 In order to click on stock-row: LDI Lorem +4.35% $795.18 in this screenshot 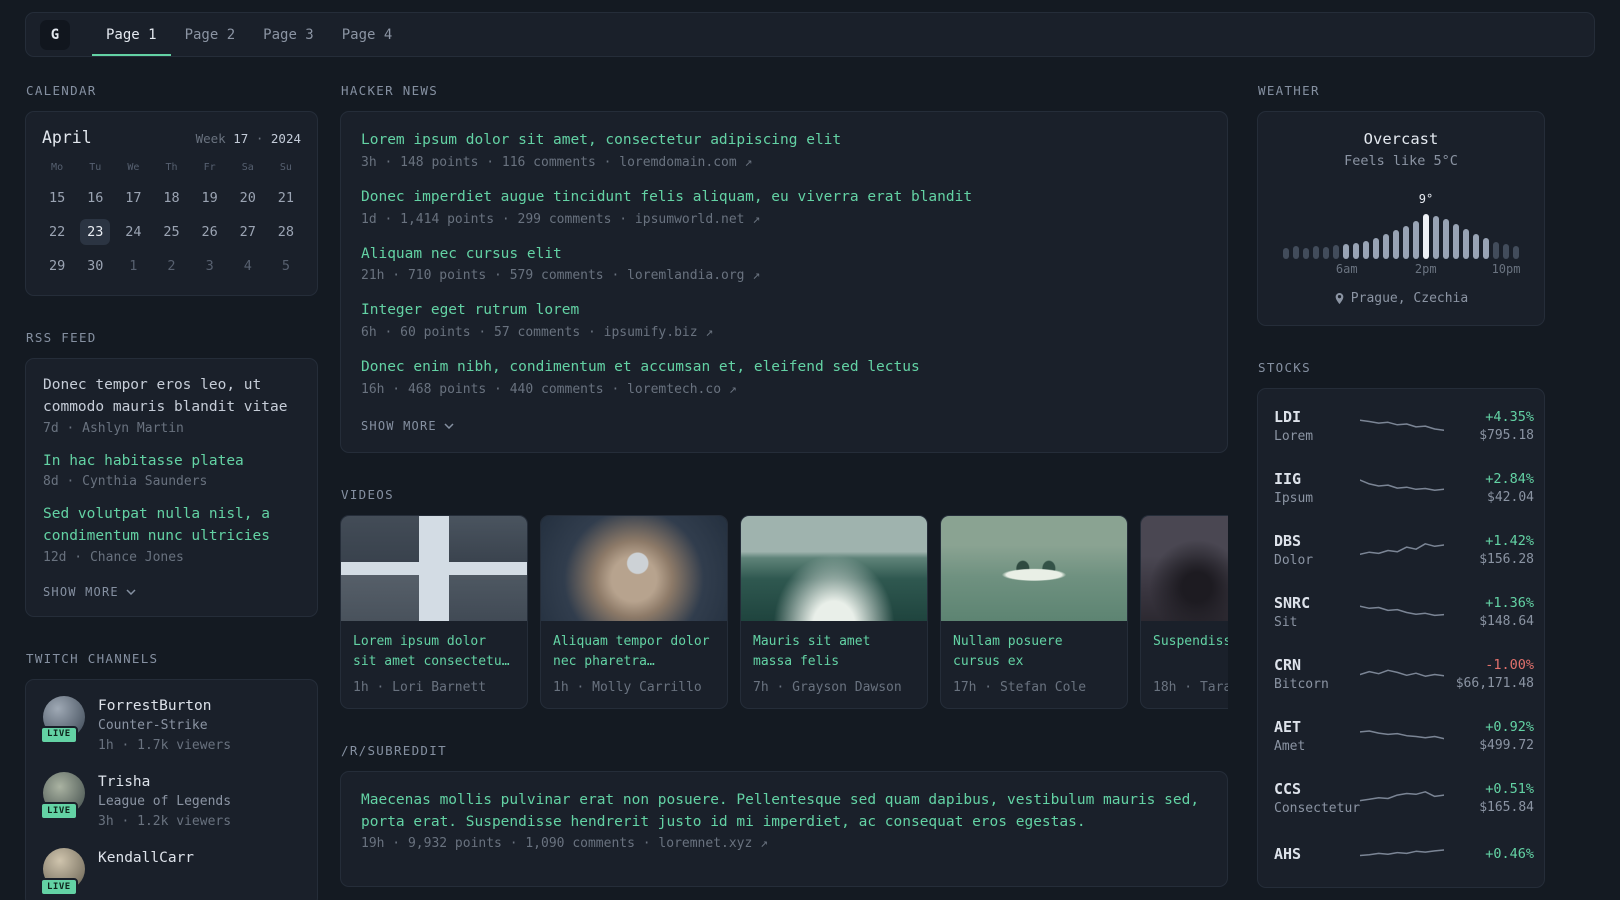, I will do `click(1404, 426)`.